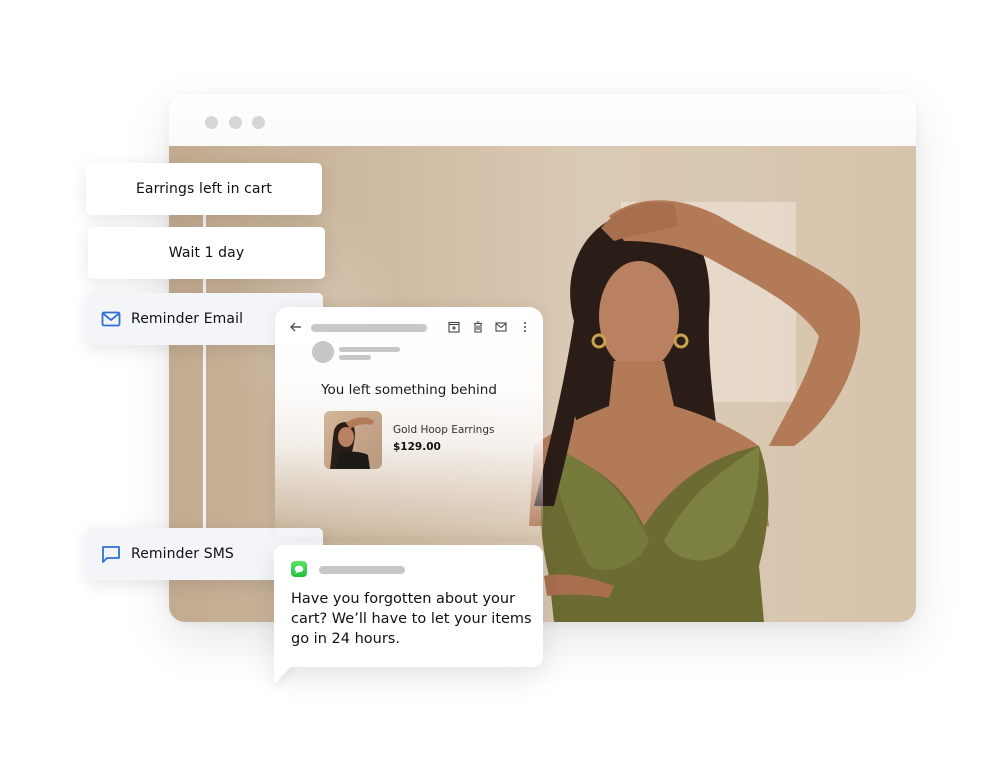  Describe the element at coordinates (478, 327) in the screenshot. I see `trash-icon` at that location.